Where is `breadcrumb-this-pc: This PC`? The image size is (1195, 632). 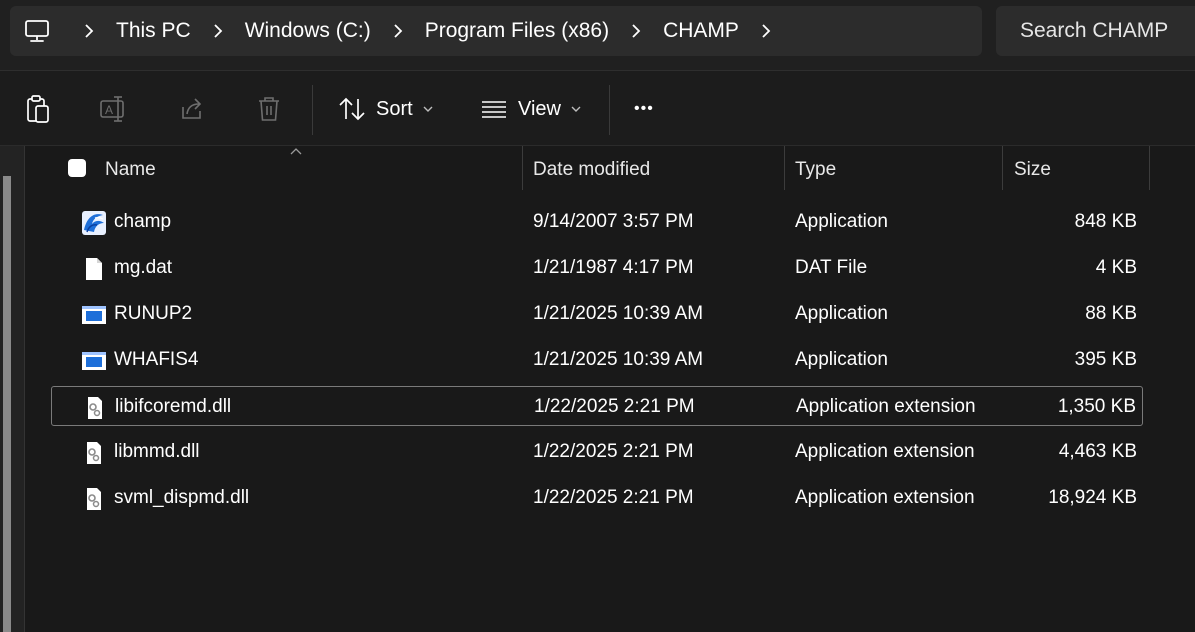
breadcrumb-this-pc: This PC is located at coordinates (153, 31).